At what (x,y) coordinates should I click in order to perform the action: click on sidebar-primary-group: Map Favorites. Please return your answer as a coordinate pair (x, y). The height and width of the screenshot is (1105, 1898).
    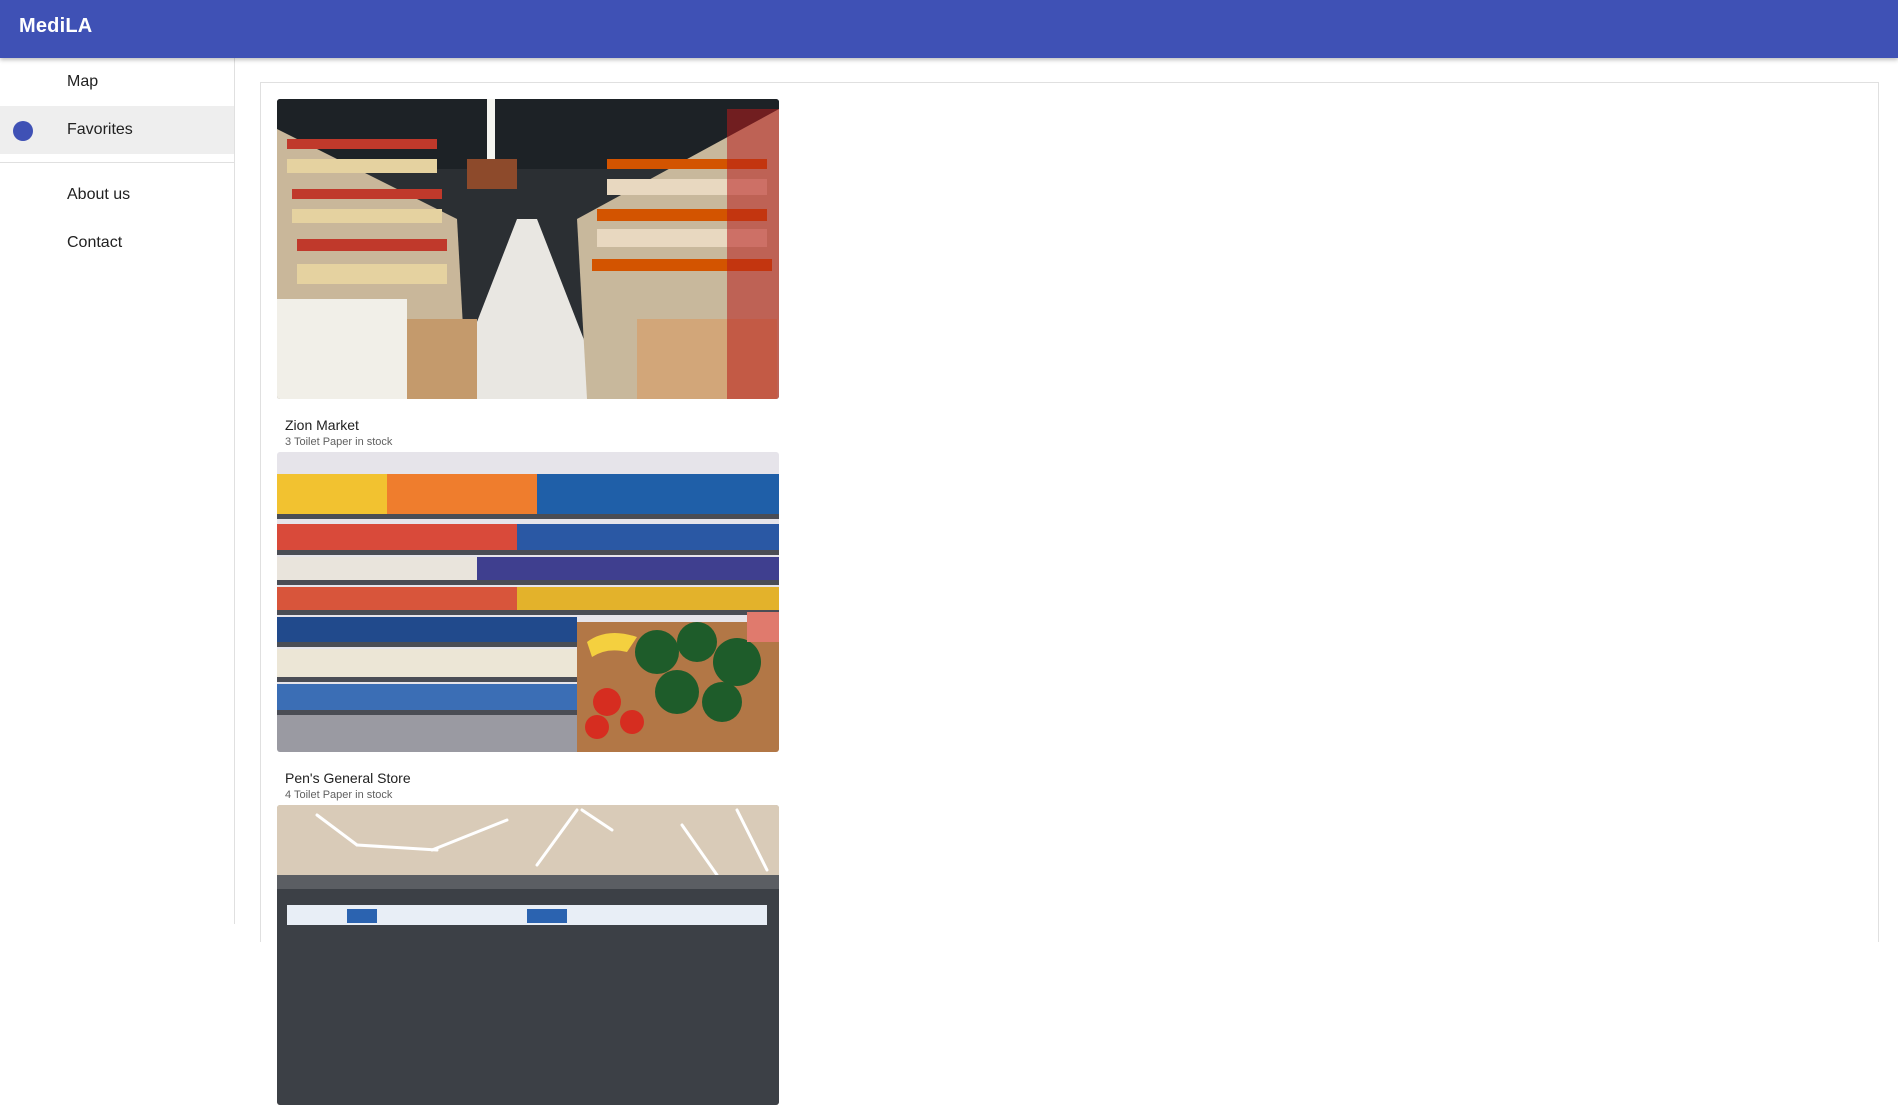
    Looking at the image, I should click on (117, 106).